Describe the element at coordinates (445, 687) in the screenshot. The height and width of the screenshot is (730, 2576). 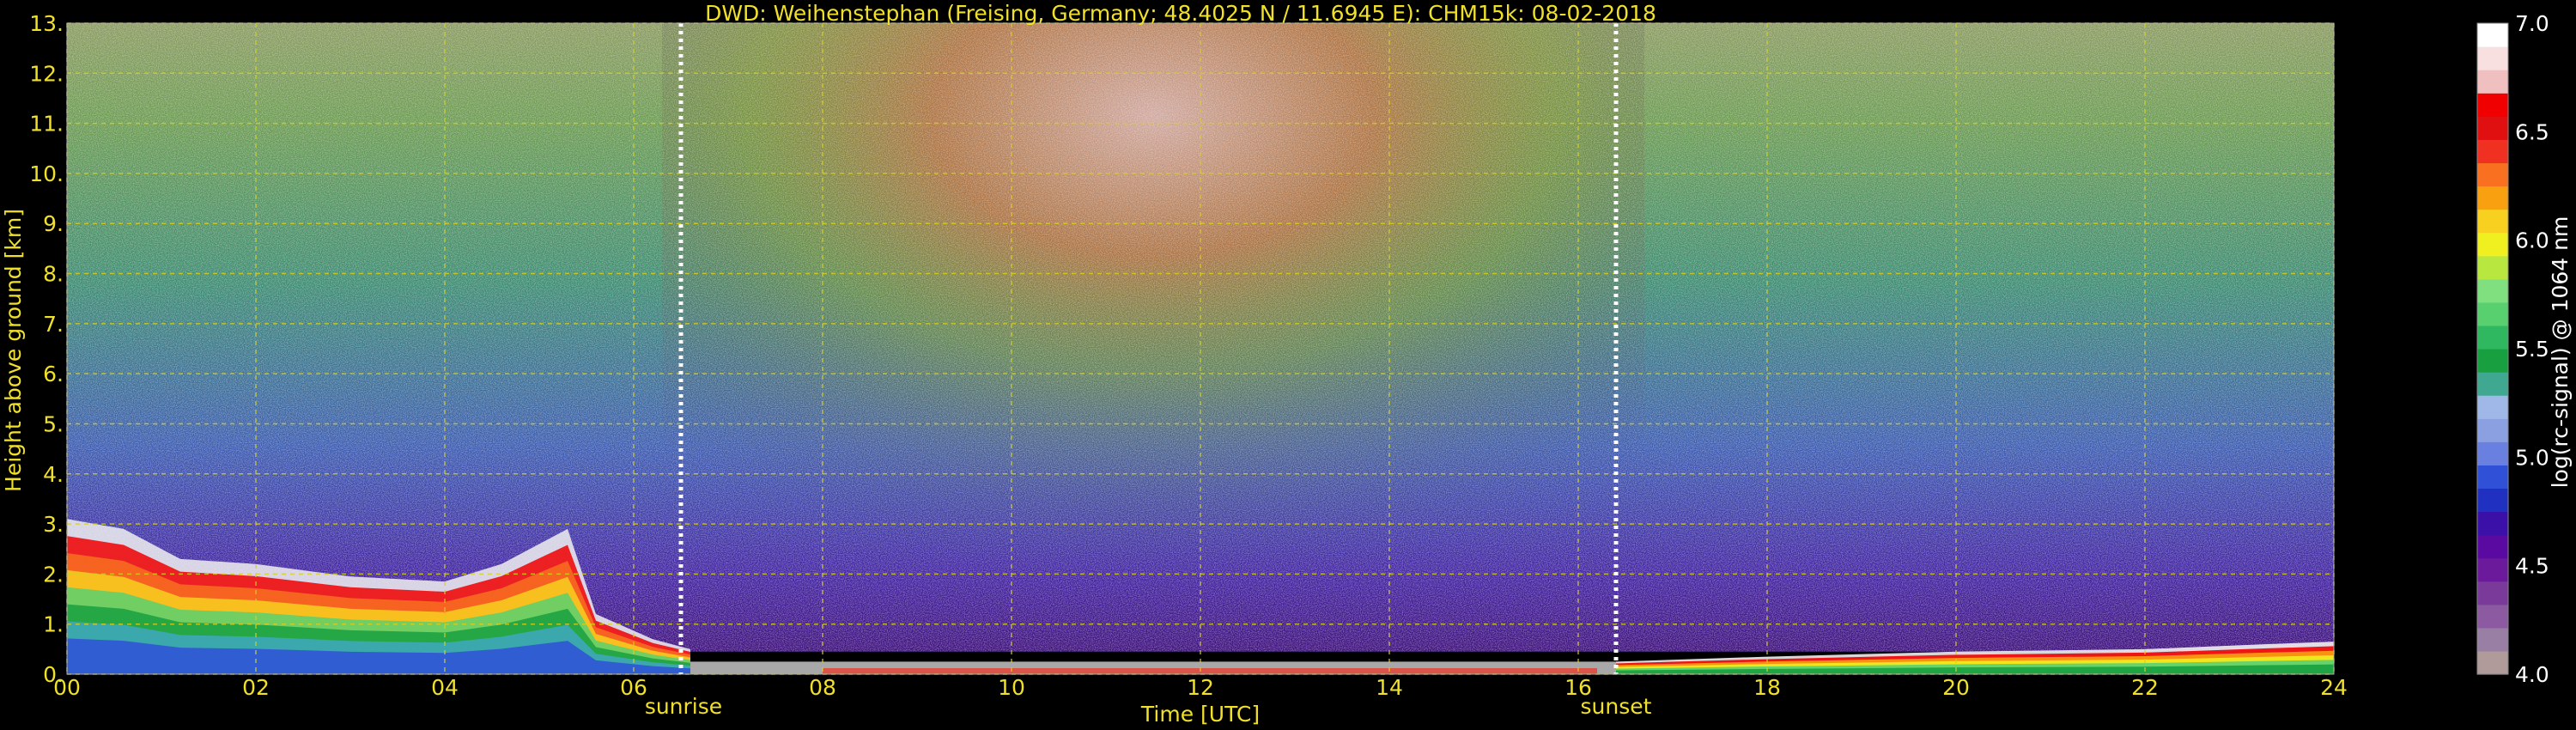
I see `x-tick-label: 04` at that location.